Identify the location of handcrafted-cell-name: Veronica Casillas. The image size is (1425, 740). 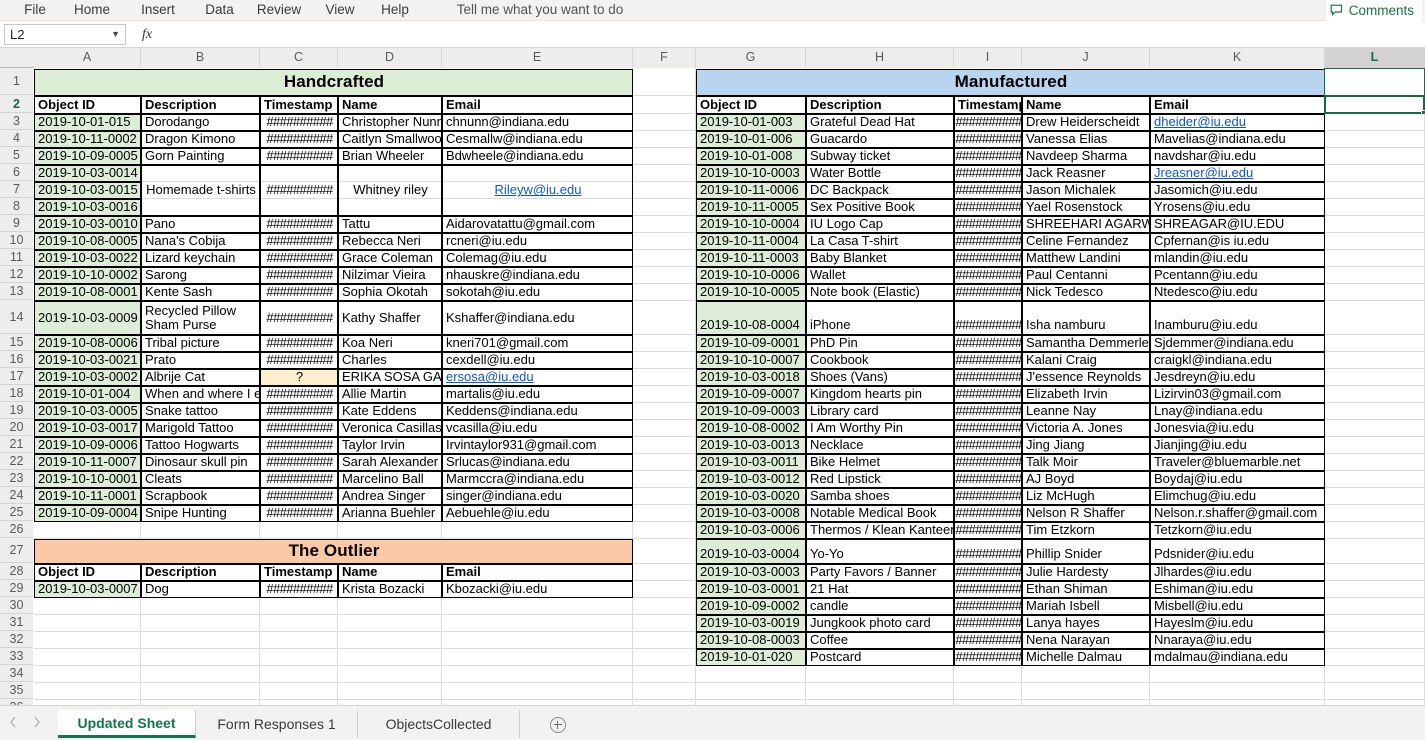
(390, 428).